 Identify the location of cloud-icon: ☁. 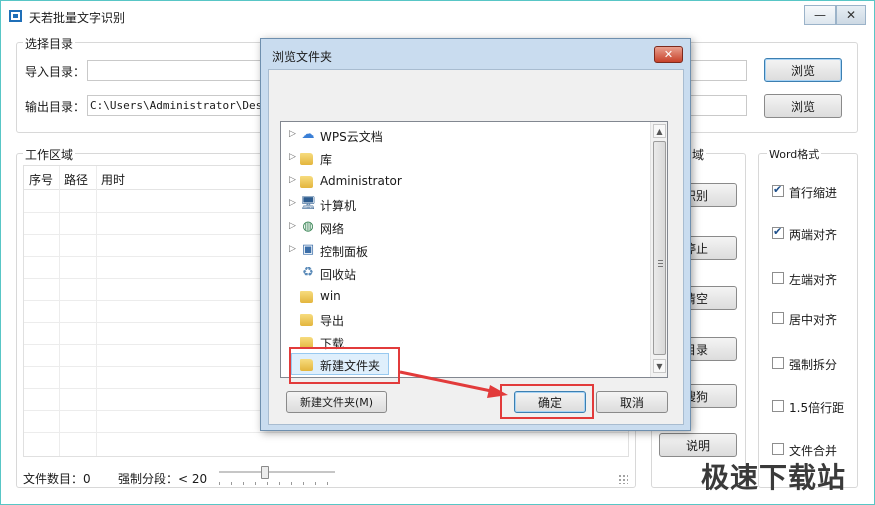
(308, 134).